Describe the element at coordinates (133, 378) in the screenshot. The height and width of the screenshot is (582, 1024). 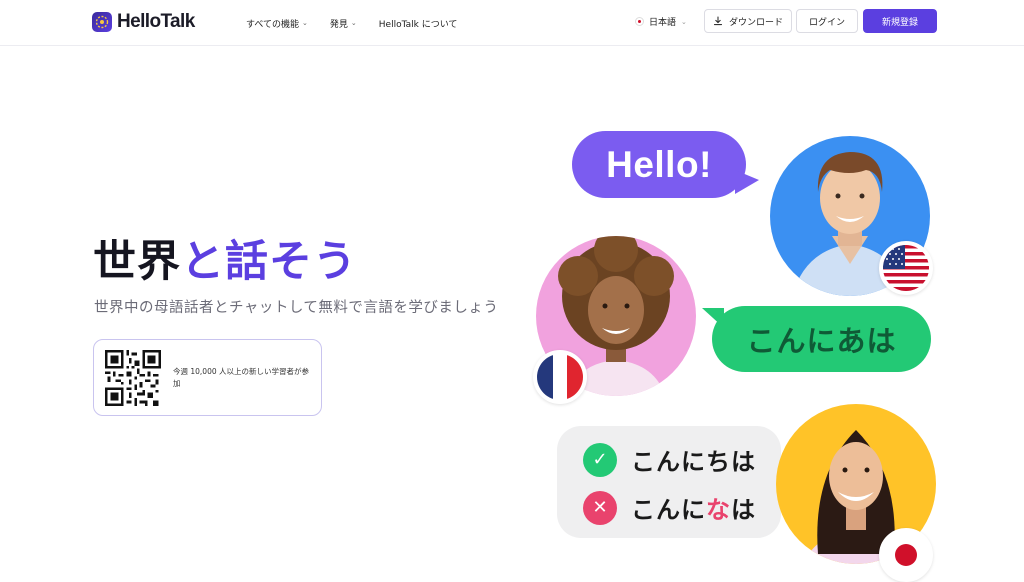
I see `qr-code` at that location.